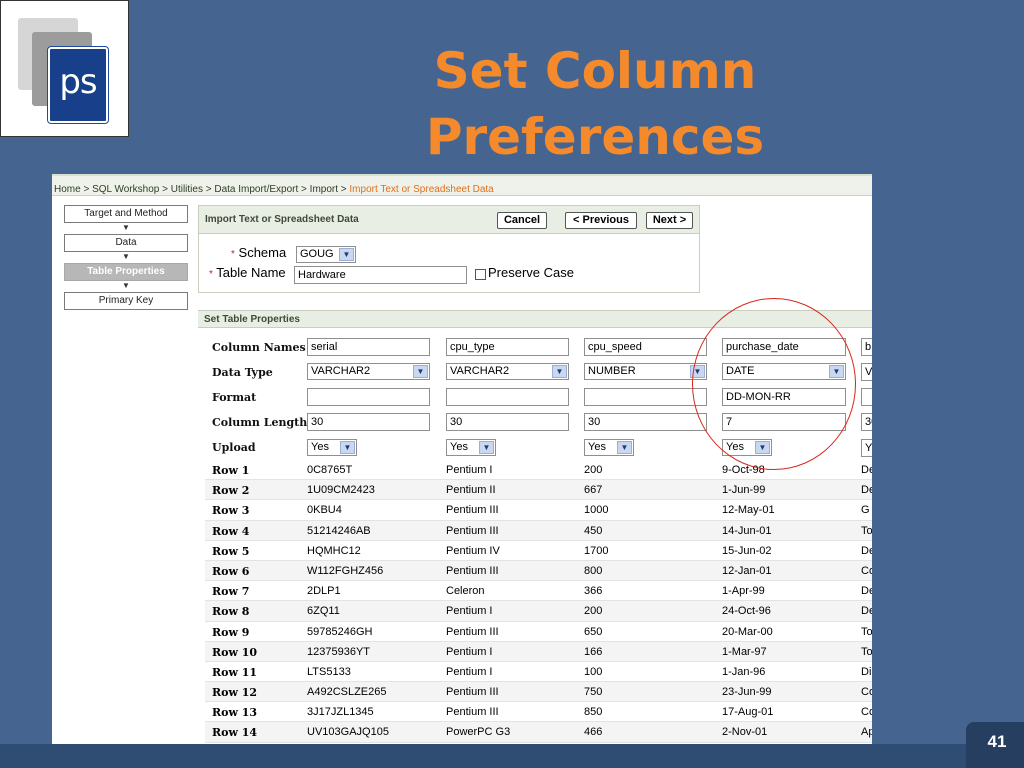 Image resolution: width=1024 pixels, height=768 pixels. Describe the element at coordinates (231, 592) in the screenshot. I see `row-label: Row 7` at that location.